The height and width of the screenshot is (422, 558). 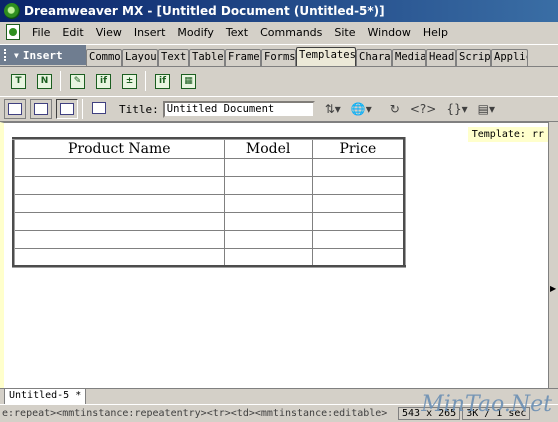 I want to click on menu-view: View, so click(x=109, y=32).